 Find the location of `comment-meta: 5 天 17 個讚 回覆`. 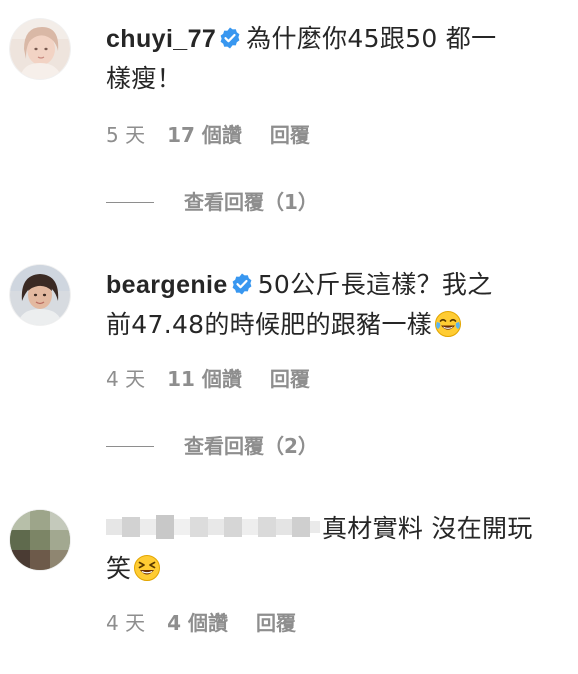

comment-meta: 5 天 17 個讚 回覆 is located at coordinates (208, 135).